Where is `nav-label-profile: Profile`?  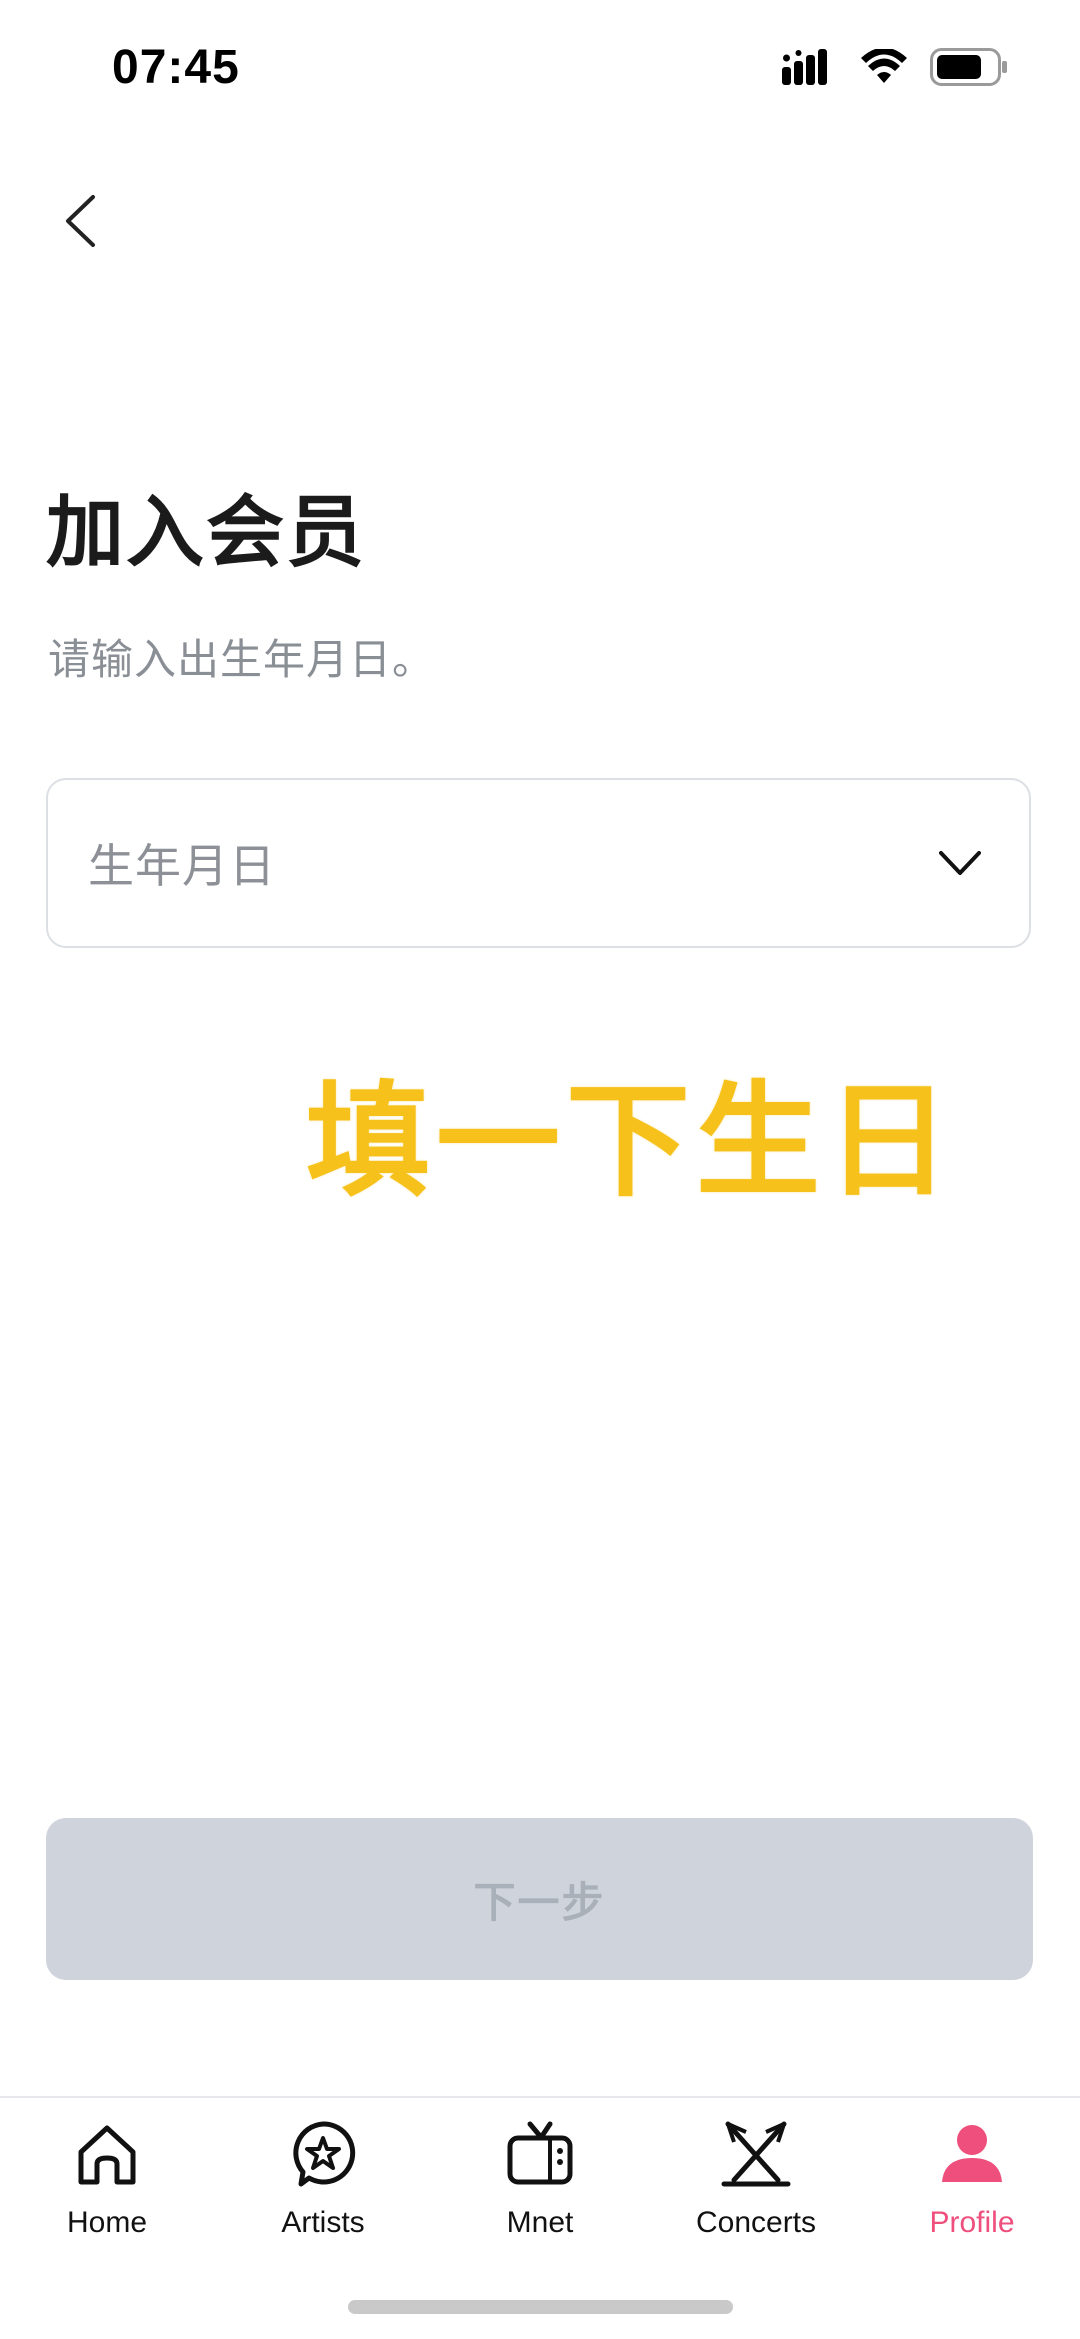 nav-label-profile: Profile is located at coordinates (972, 2222).